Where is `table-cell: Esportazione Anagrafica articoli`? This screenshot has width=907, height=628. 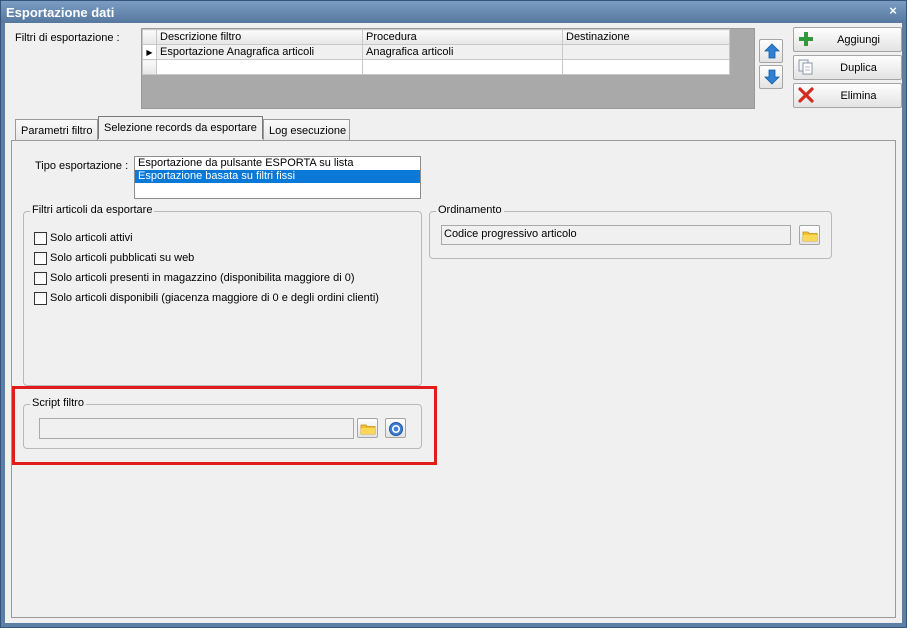
table-cell: Esportazione Anagrafica articoli is located at coordinates (259, 52).